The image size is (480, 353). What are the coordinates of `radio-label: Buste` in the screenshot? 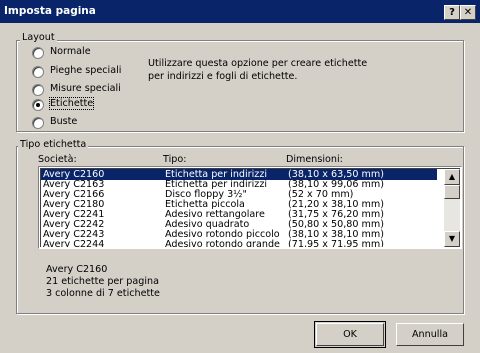 It's located at (64, 121).